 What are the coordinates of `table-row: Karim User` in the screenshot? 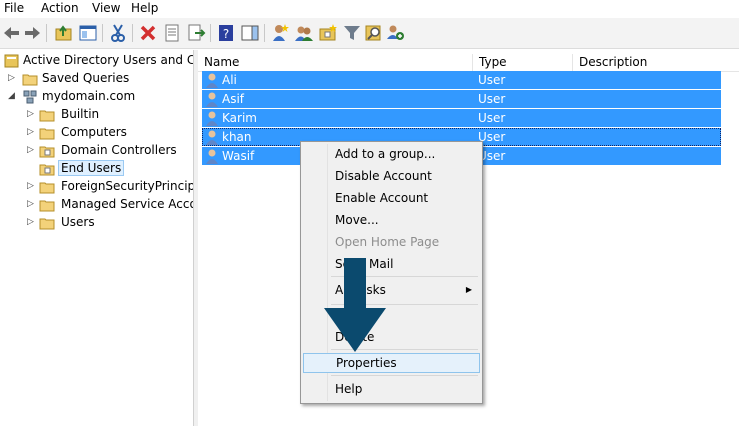 It's located at (461, 118).